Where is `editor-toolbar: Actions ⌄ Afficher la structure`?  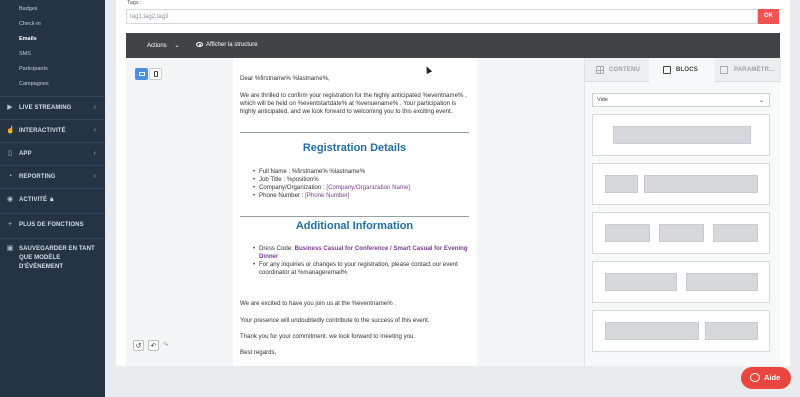 editor-toolbar: Actions ⌄ Afficher la structure is located at coordinates (453, 45).